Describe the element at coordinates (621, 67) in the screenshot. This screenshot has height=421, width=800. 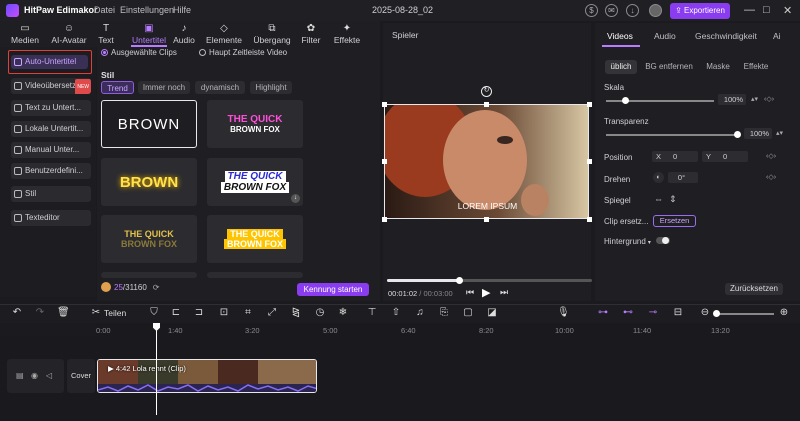
I see `subtab-ueblich: üblich` at that location.